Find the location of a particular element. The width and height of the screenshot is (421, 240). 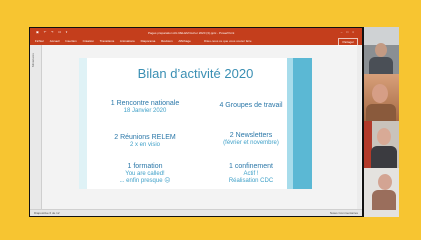

close-icon: × is located at coordinates (355, 32).